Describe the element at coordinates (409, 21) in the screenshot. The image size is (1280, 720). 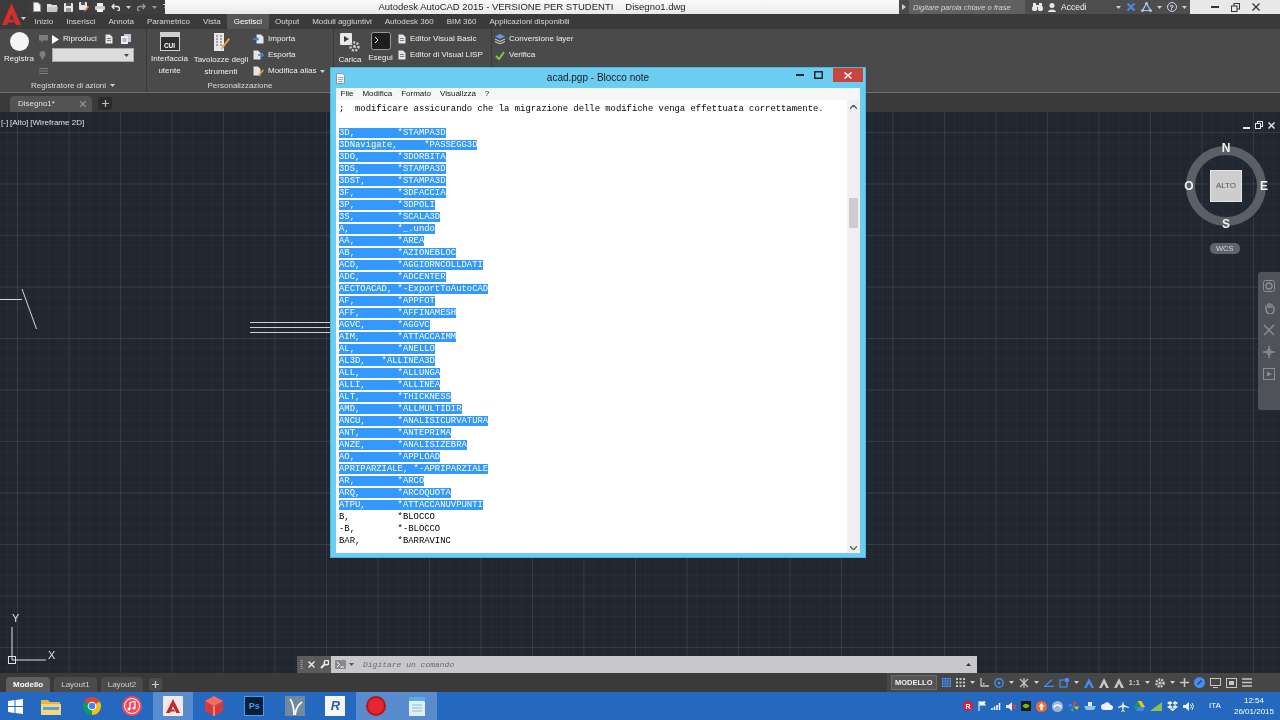
I see `ribbon-tab: Autodesk 360` at that location.